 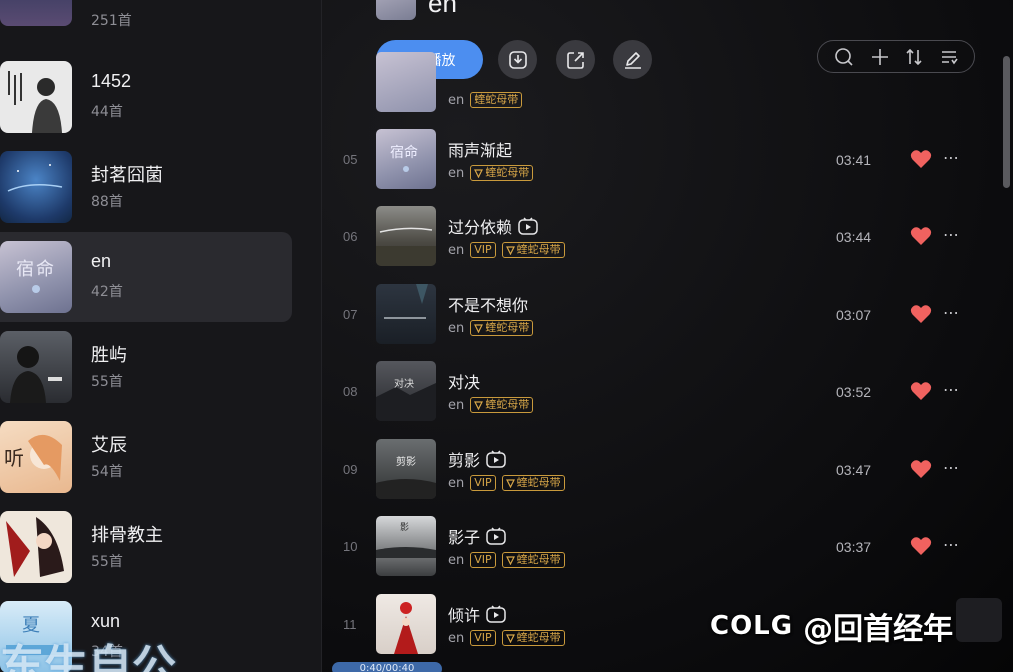 What do you see at coordinates (350, 469) in the screenshot?
I see `song-number: 09` at bounding box center [350, 469].